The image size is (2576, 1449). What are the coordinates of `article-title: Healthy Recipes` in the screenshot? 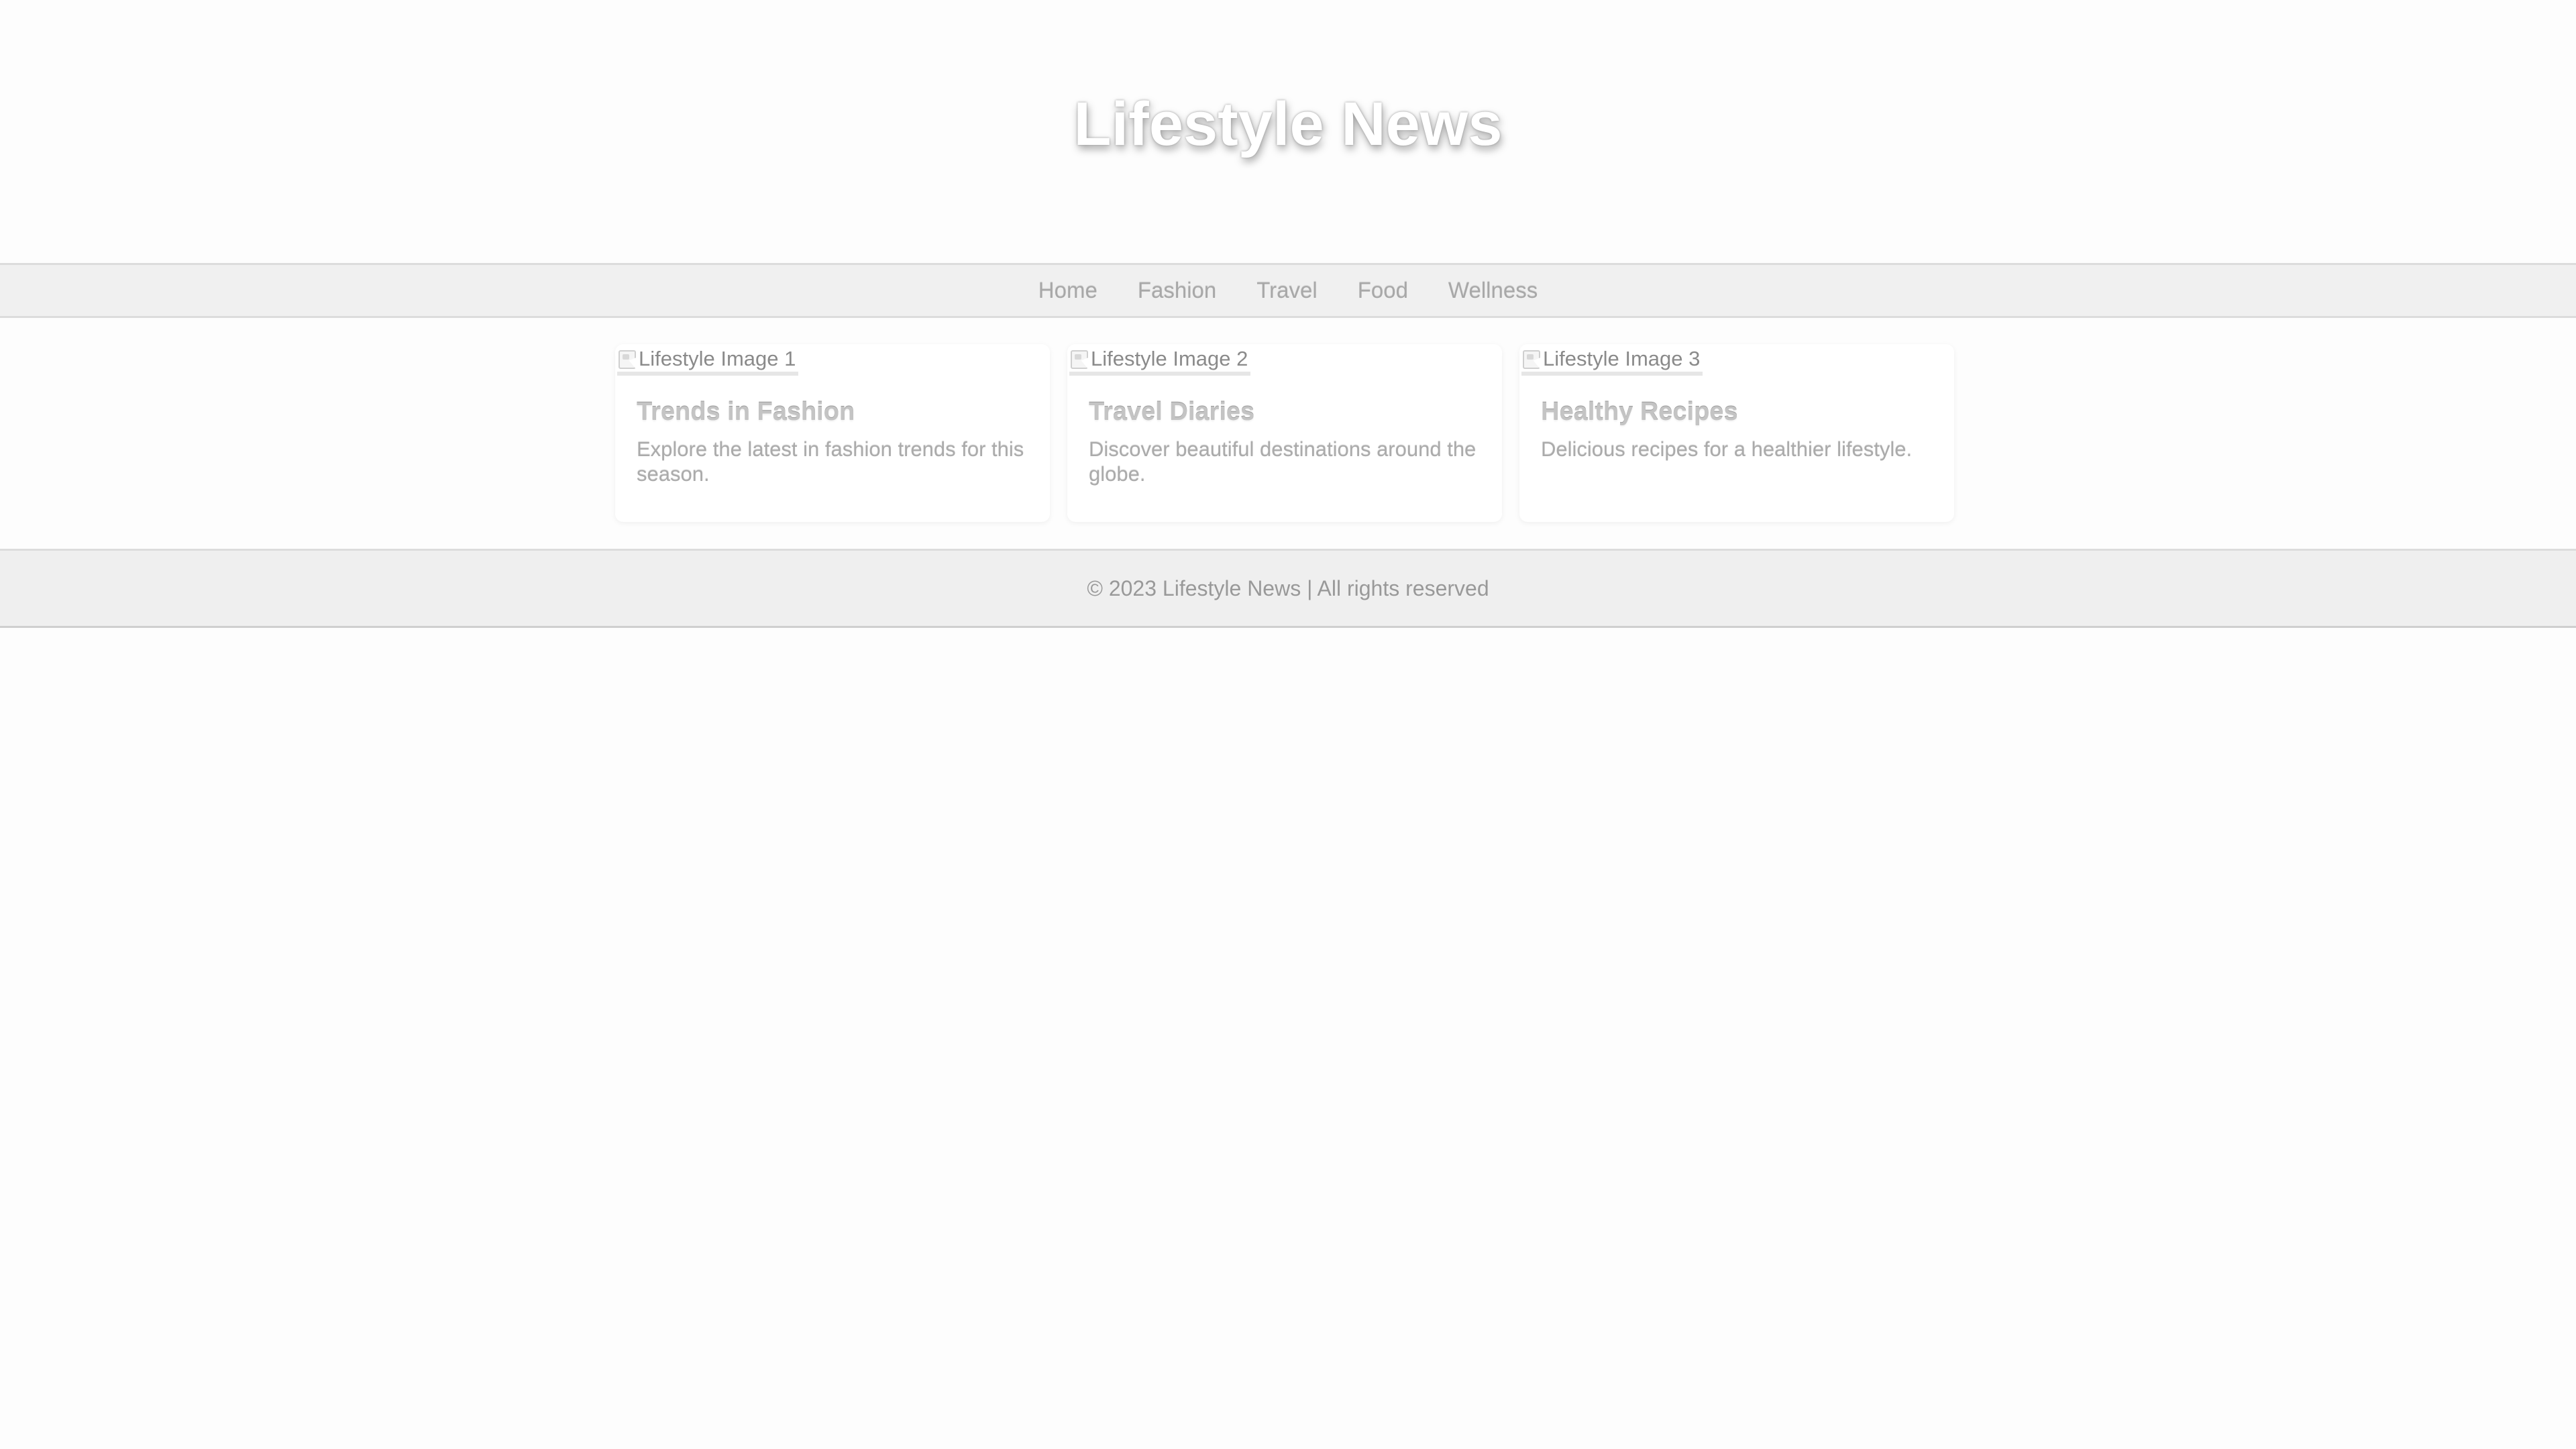 It's located at (1639, 412).